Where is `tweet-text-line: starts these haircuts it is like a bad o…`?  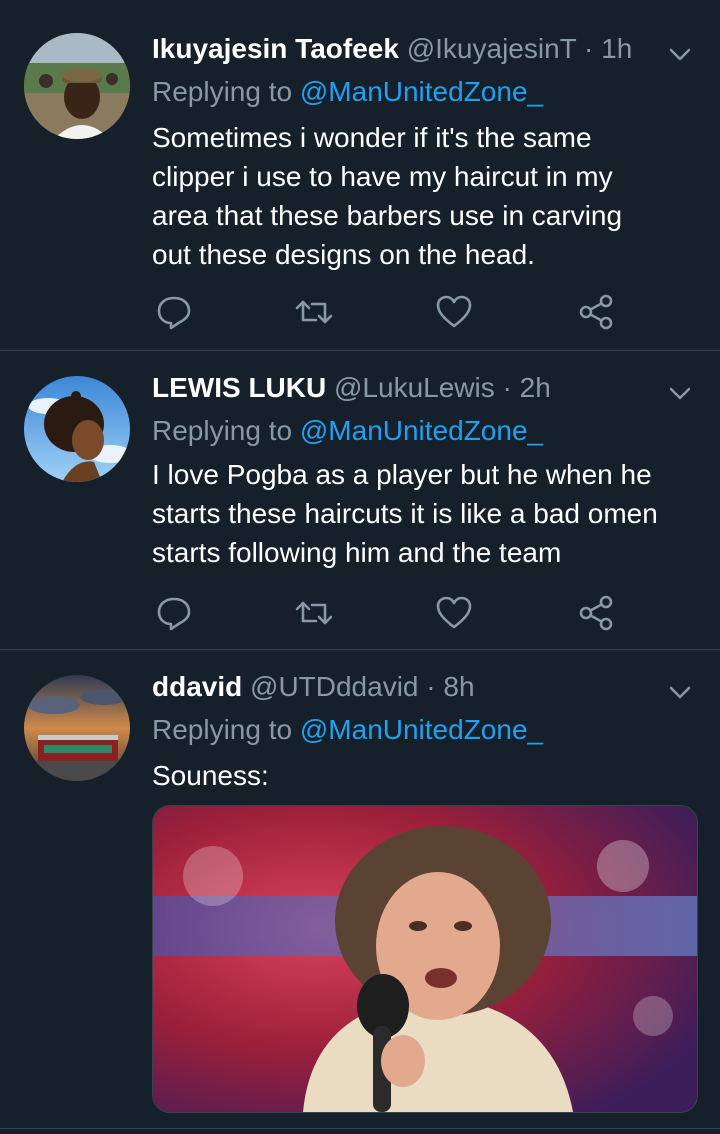 tweet-text-line: starts these haircuts it is like a bad o… is located at coordinates (405, 513).